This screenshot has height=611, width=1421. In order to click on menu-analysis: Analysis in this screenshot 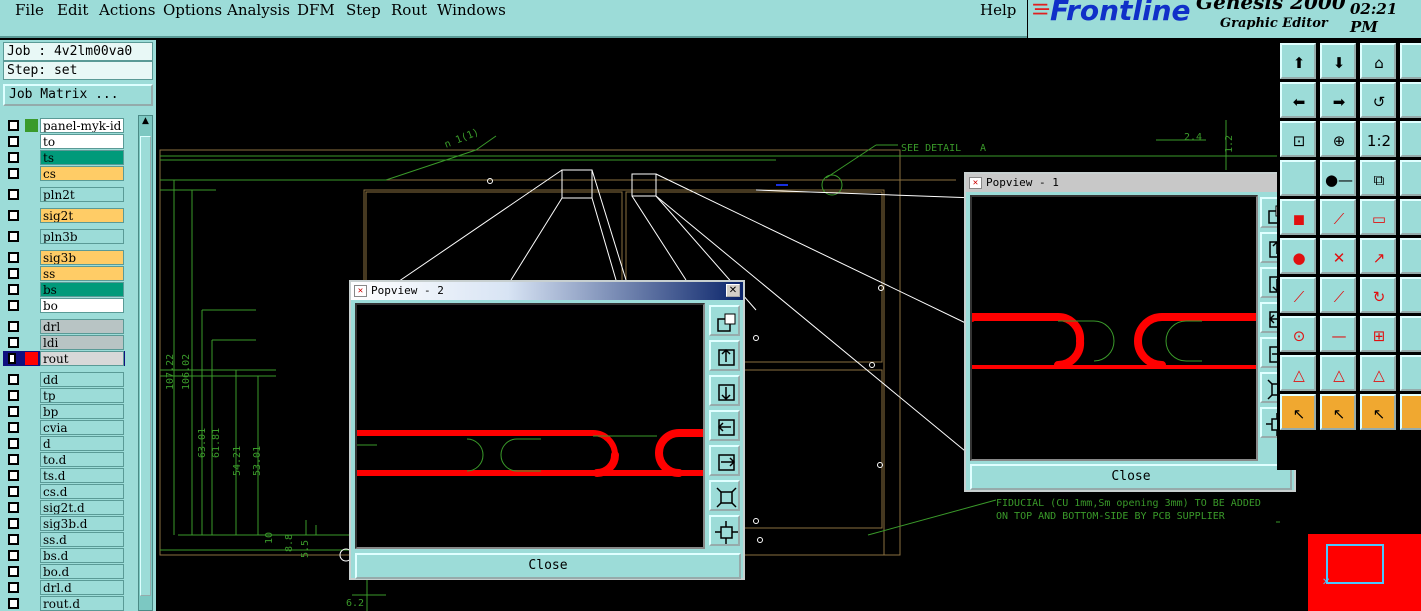, I will do `click(258, 10)`.